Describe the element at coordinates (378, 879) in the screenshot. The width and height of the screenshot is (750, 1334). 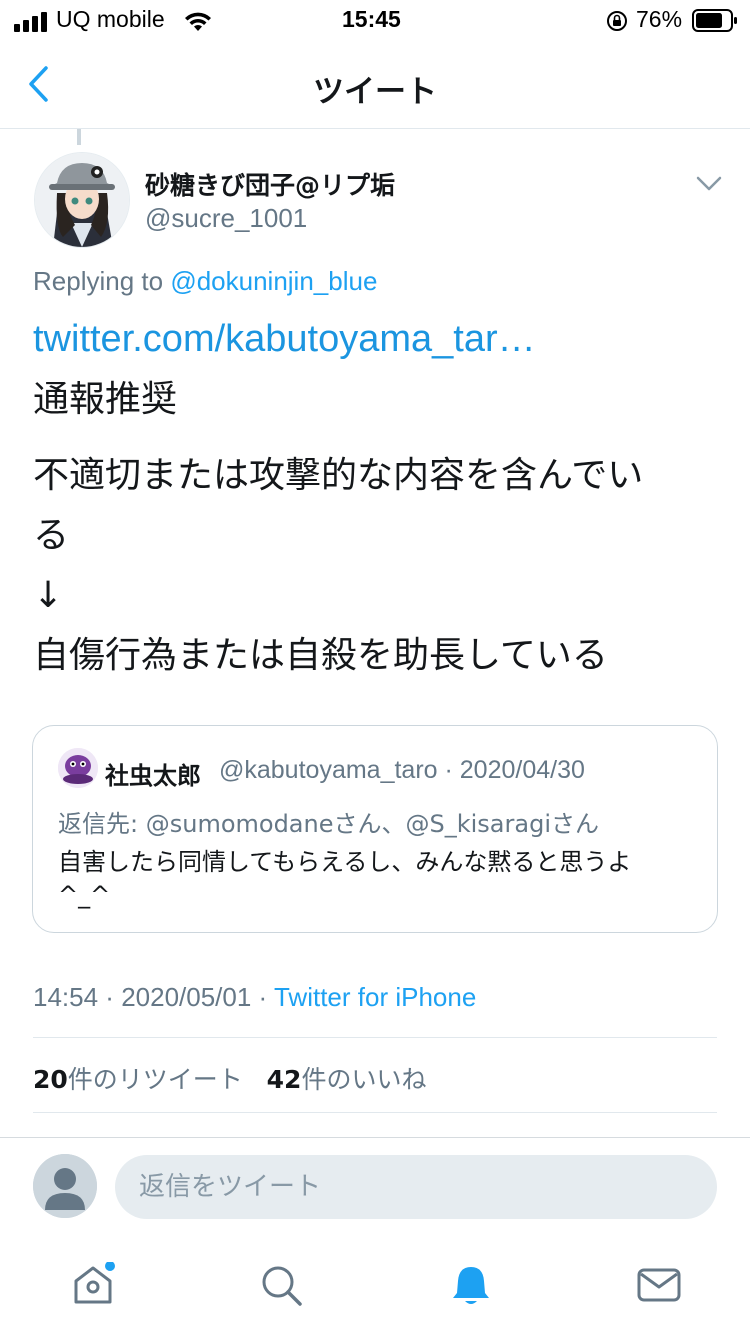
I see `quoted-text: 自害したら同情してもらえるし、みんな黙ると思うよ ^_^` at that location.